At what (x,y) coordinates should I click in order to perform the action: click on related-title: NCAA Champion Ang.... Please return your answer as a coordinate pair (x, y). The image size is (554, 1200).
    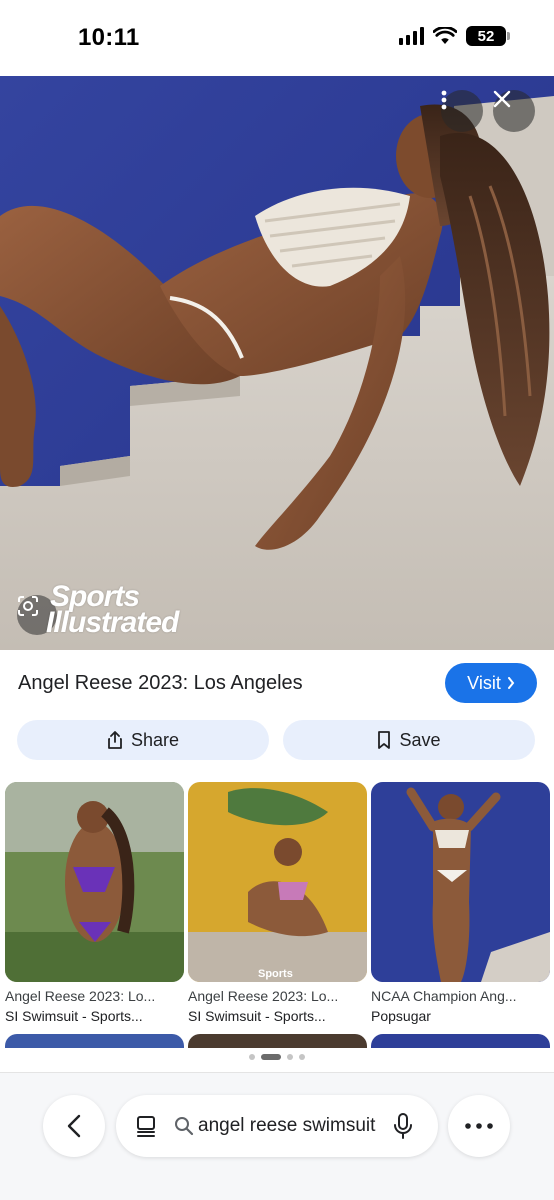
    Looking at the image, I should click on (444, 996).